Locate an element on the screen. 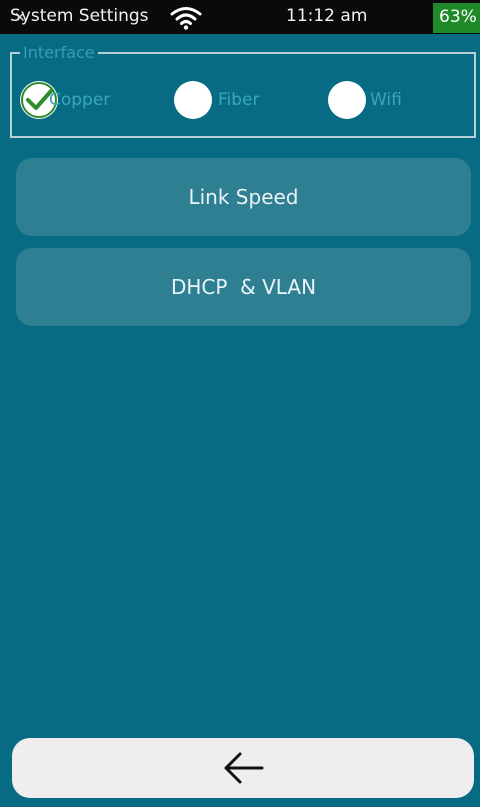 Image resolution: width=480 pixels, height=807 pixels. radio-wifi-label: Wifi is located at coordinates (386, 100).